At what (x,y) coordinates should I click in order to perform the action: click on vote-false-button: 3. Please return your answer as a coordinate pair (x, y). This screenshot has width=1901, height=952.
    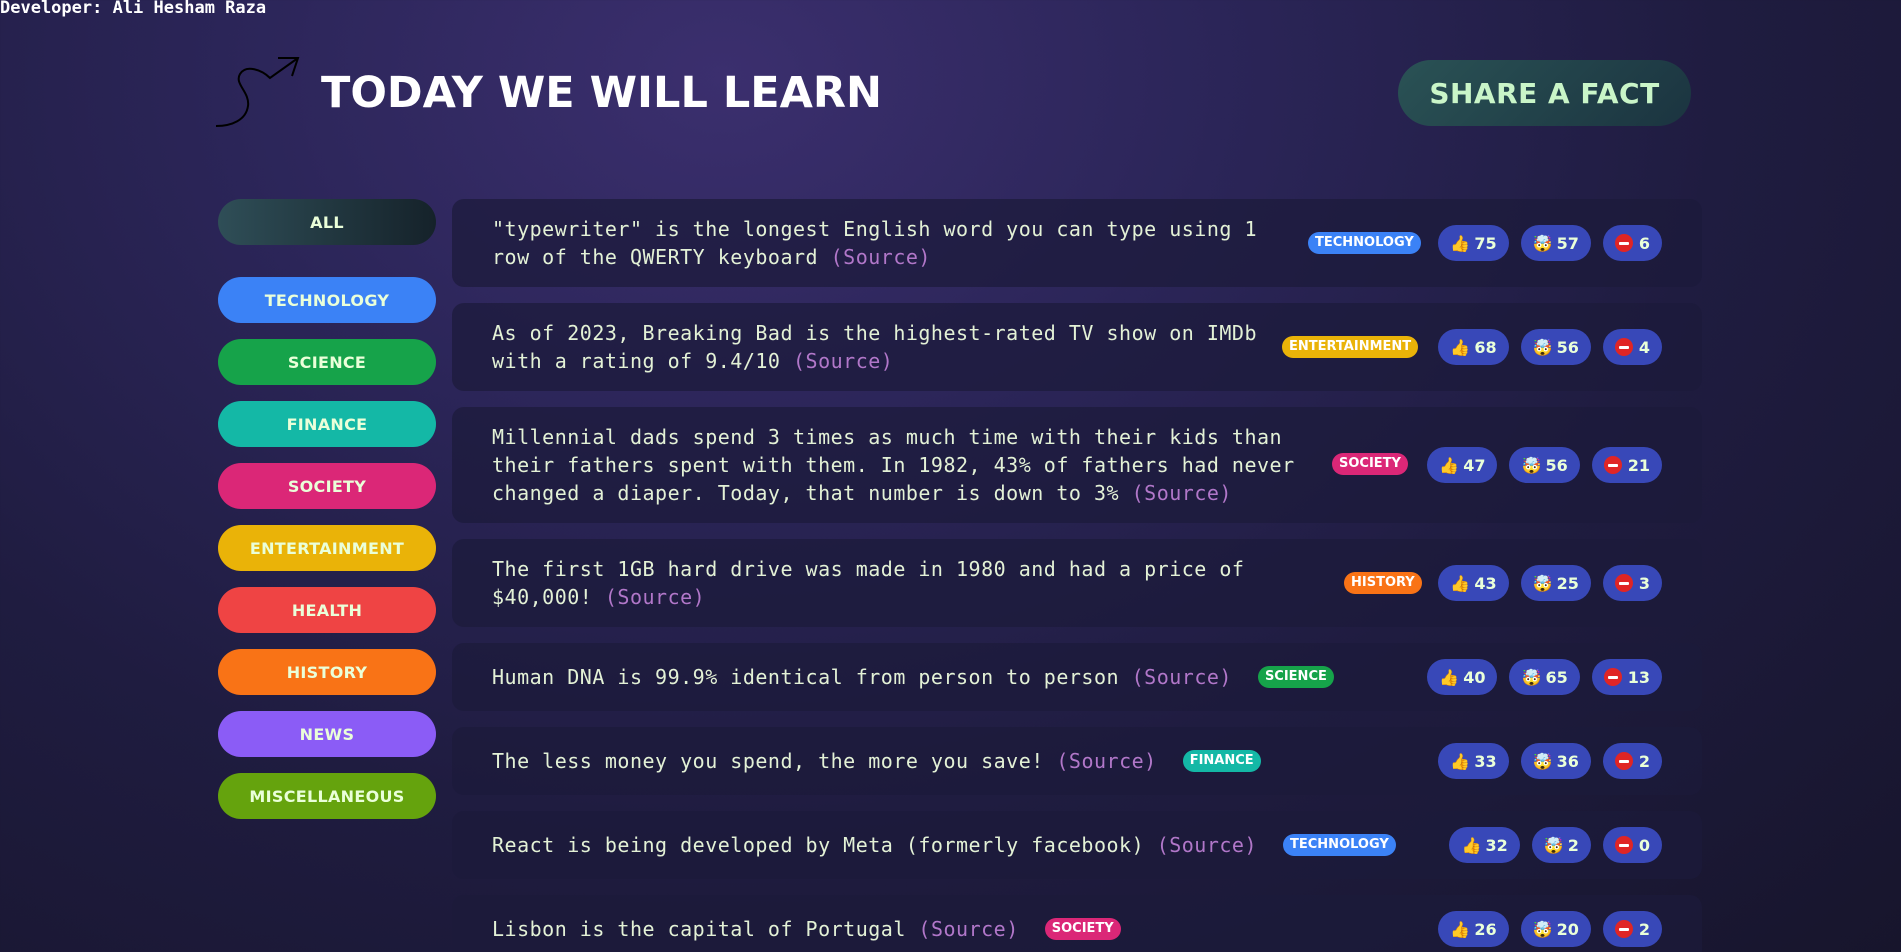
    Looking at the image, I should click on (1632, 583).